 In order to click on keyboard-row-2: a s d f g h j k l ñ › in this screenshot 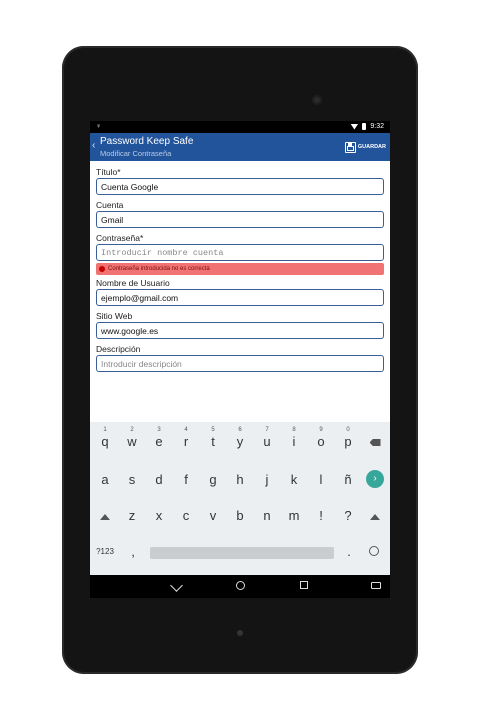, I will do `click(240, 480)`.